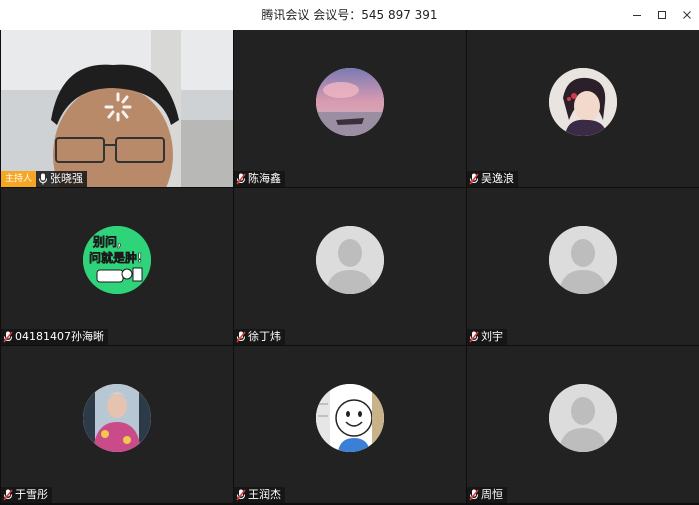 The height and width of the screenshot is (505, 699). What do you see at coordinates (492, 336) in the screenshot?
I see `participant-name: 刘宇` at bounding box center [492, 336].